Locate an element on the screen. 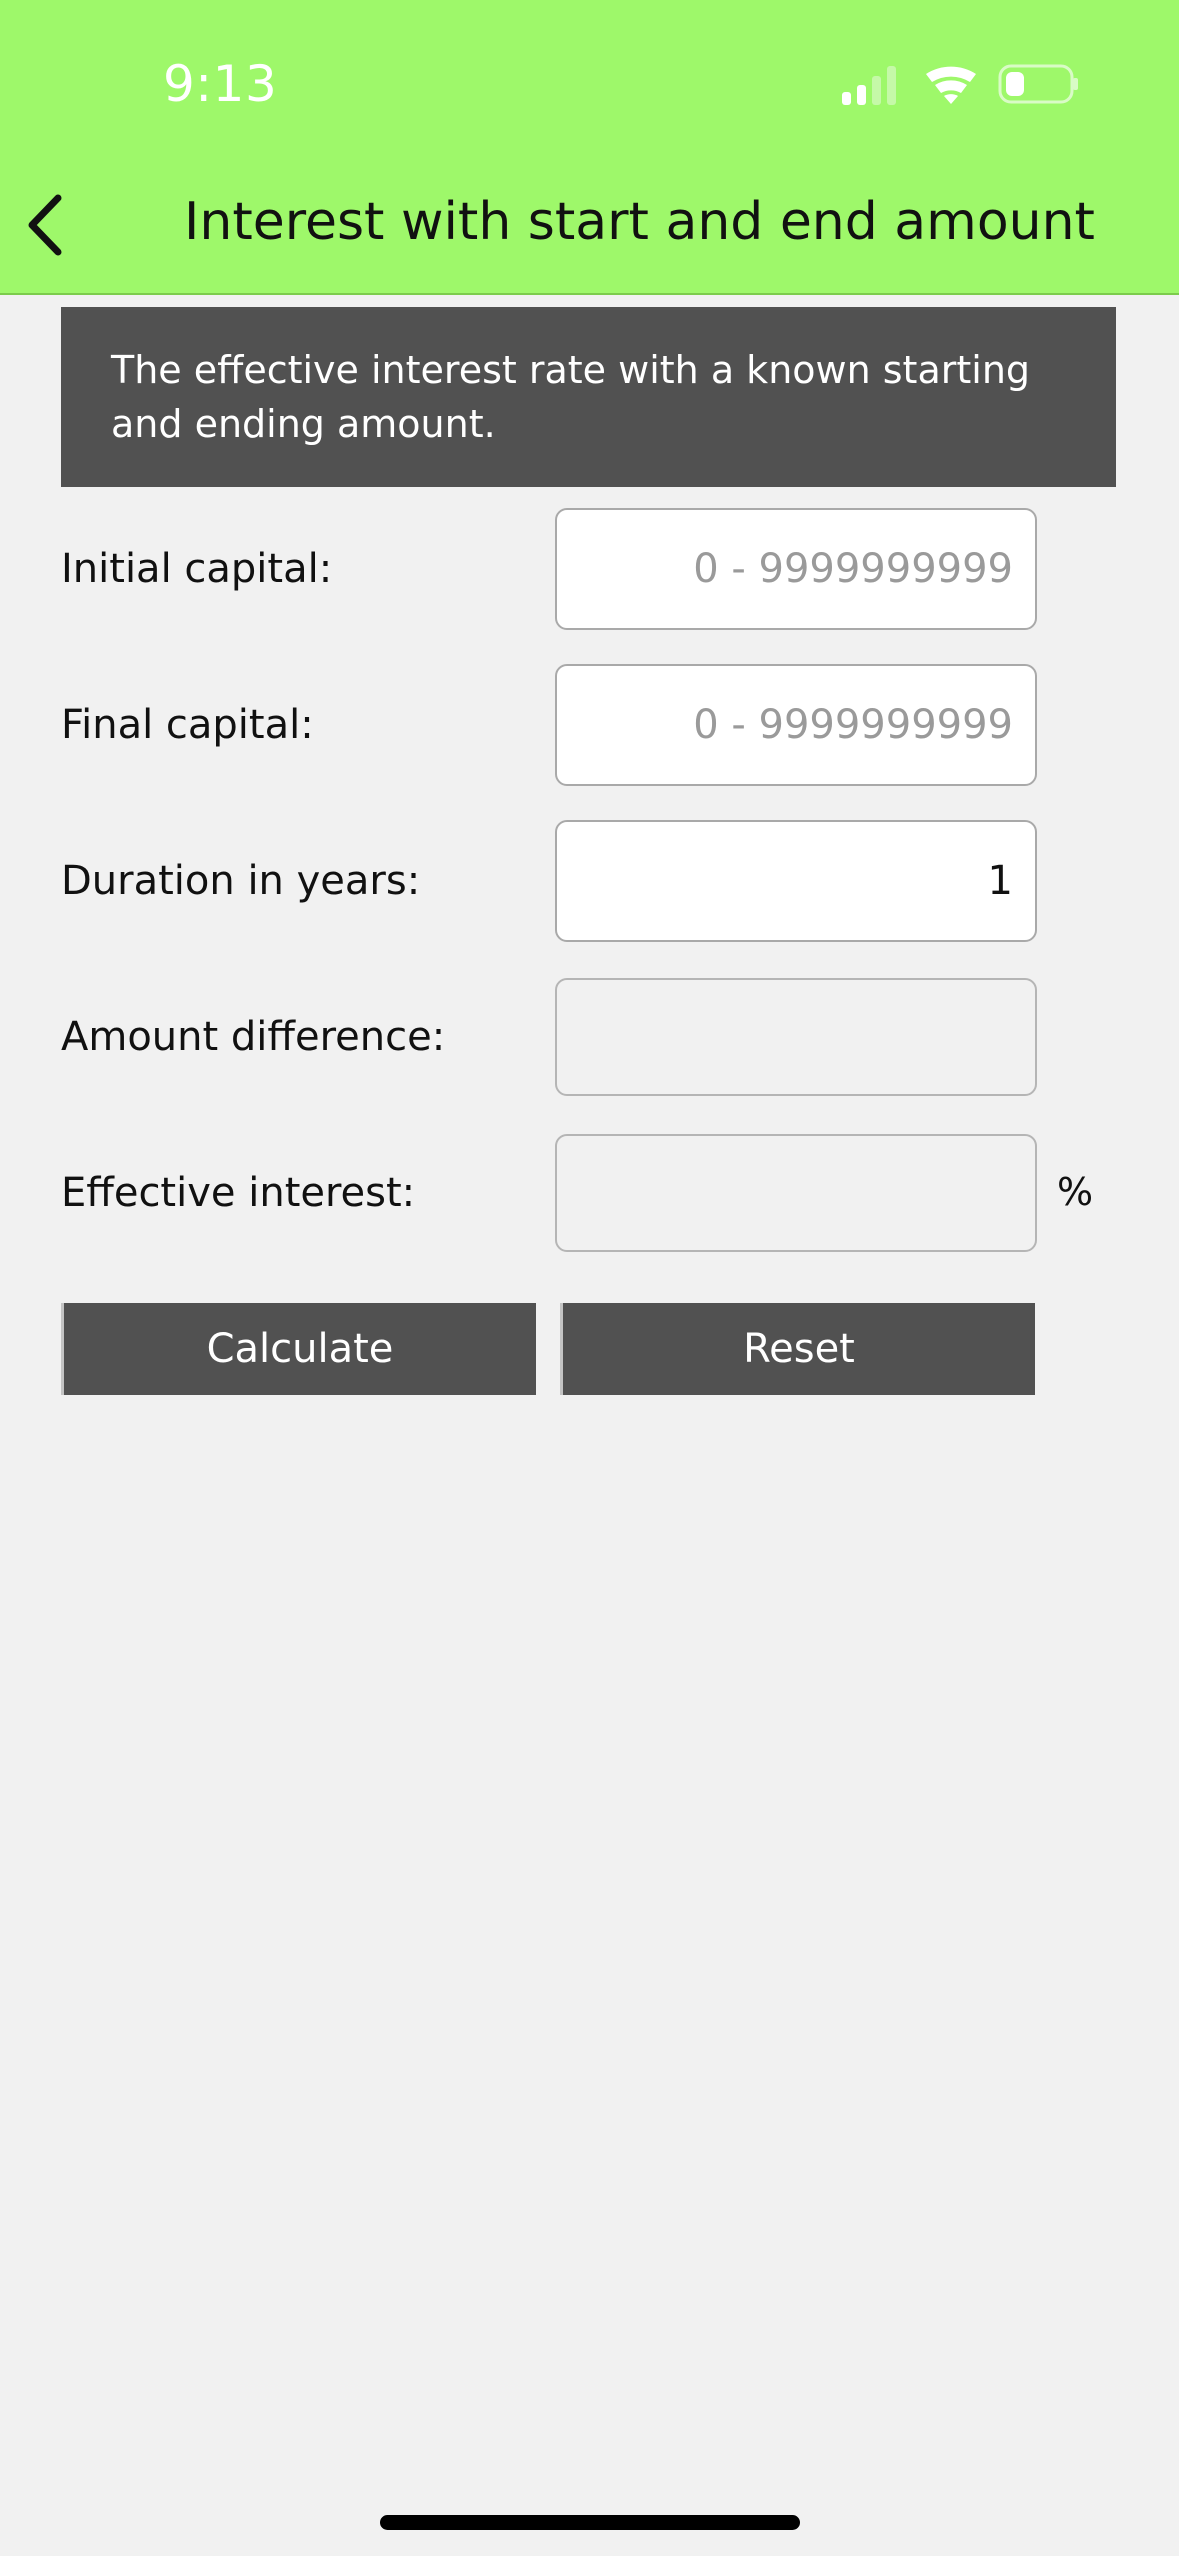 The height and width of the screenshot is (2556, 1179). chevron-left-icon is located at coordinates (45, 225).